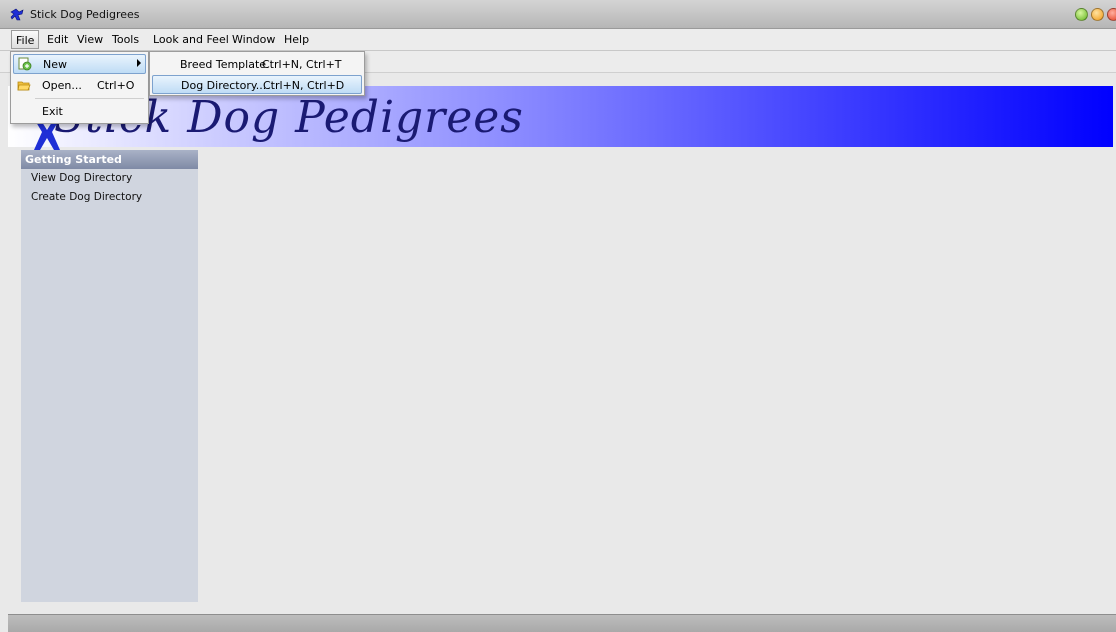  Describe the element at coordinates (109, 159) in the screenshot. I see `sidebar-header: Getting Started` at that location.